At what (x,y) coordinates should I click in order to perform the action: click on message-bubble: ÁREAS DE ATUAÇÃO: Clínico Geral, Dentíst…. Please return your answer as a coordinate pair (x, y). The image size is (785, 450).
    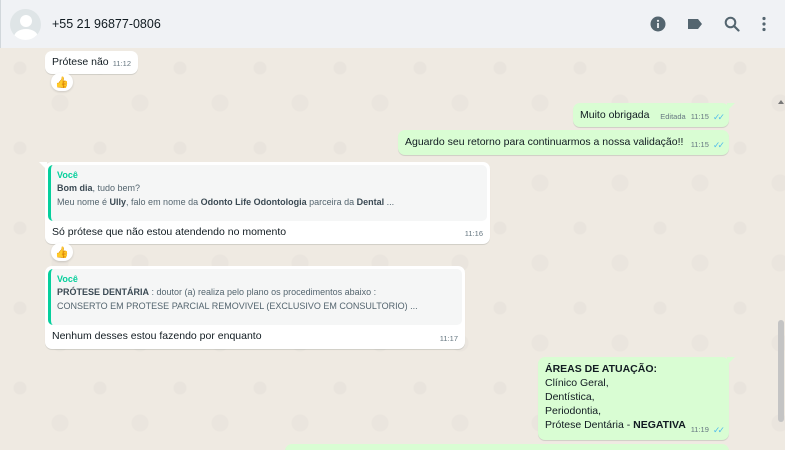
    Looking at the image, I should click on (636, 398).